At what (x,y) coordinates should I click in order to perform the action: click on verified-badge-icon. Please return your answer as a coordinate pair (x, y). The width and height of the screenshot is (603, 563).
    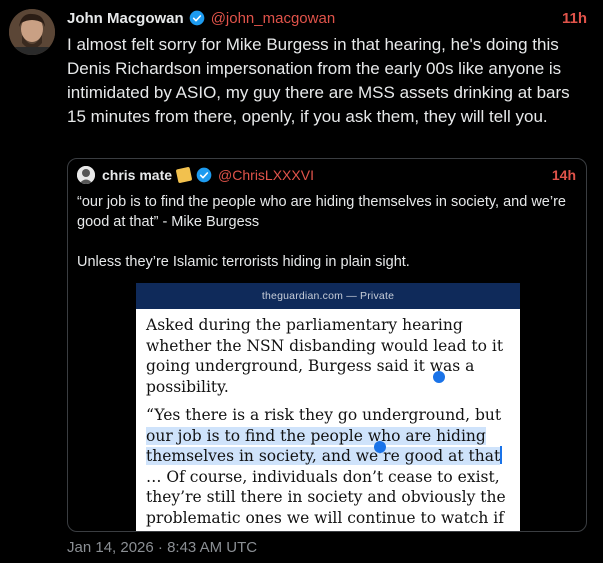
    Looking at the image, I should click on (197, 18).